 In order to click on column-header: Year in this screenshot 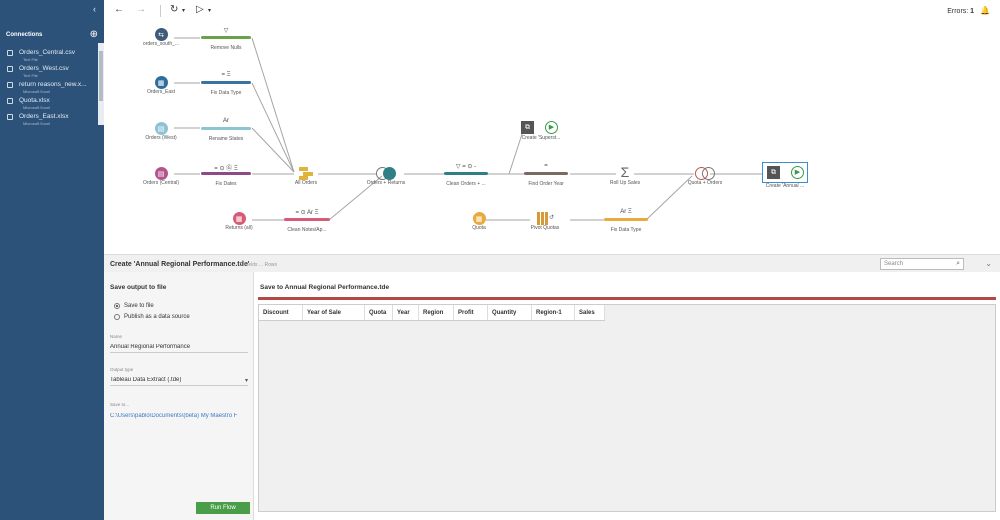, I will do `click(406, 312)`.